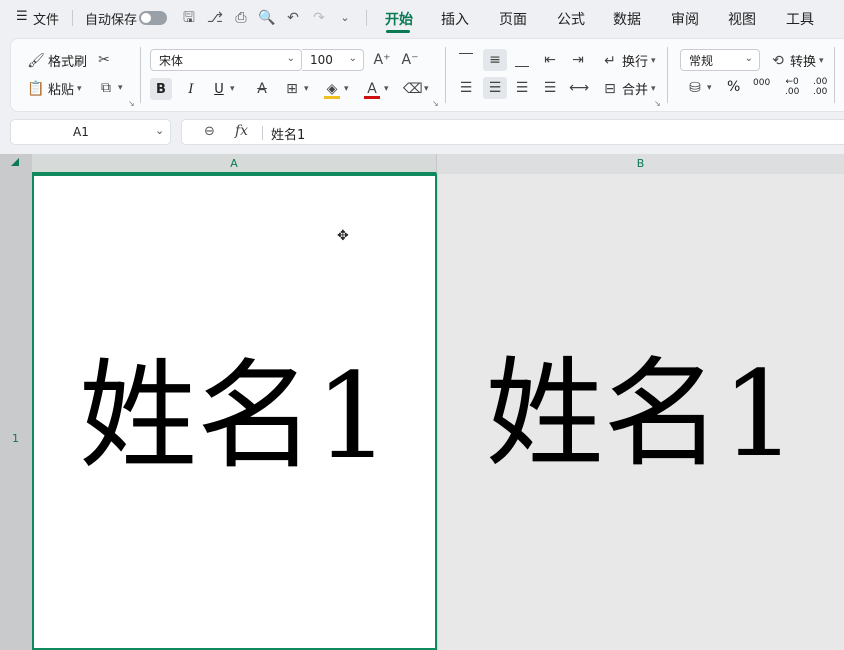  What do you see at coordinates (36, 88) in the screenshot?
I see `clipboard-icon: 📋` at bounding box center [36, 88].